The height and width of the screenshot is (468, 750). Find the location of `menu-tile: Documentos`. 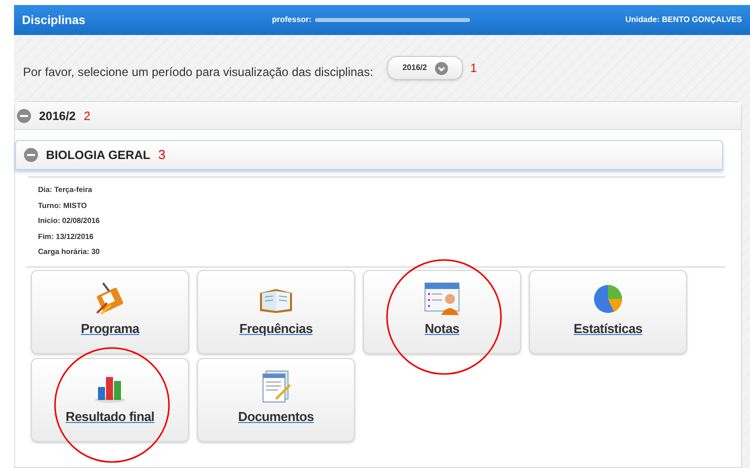

menu-tile: Documentos is located at coordinates (276, 400).